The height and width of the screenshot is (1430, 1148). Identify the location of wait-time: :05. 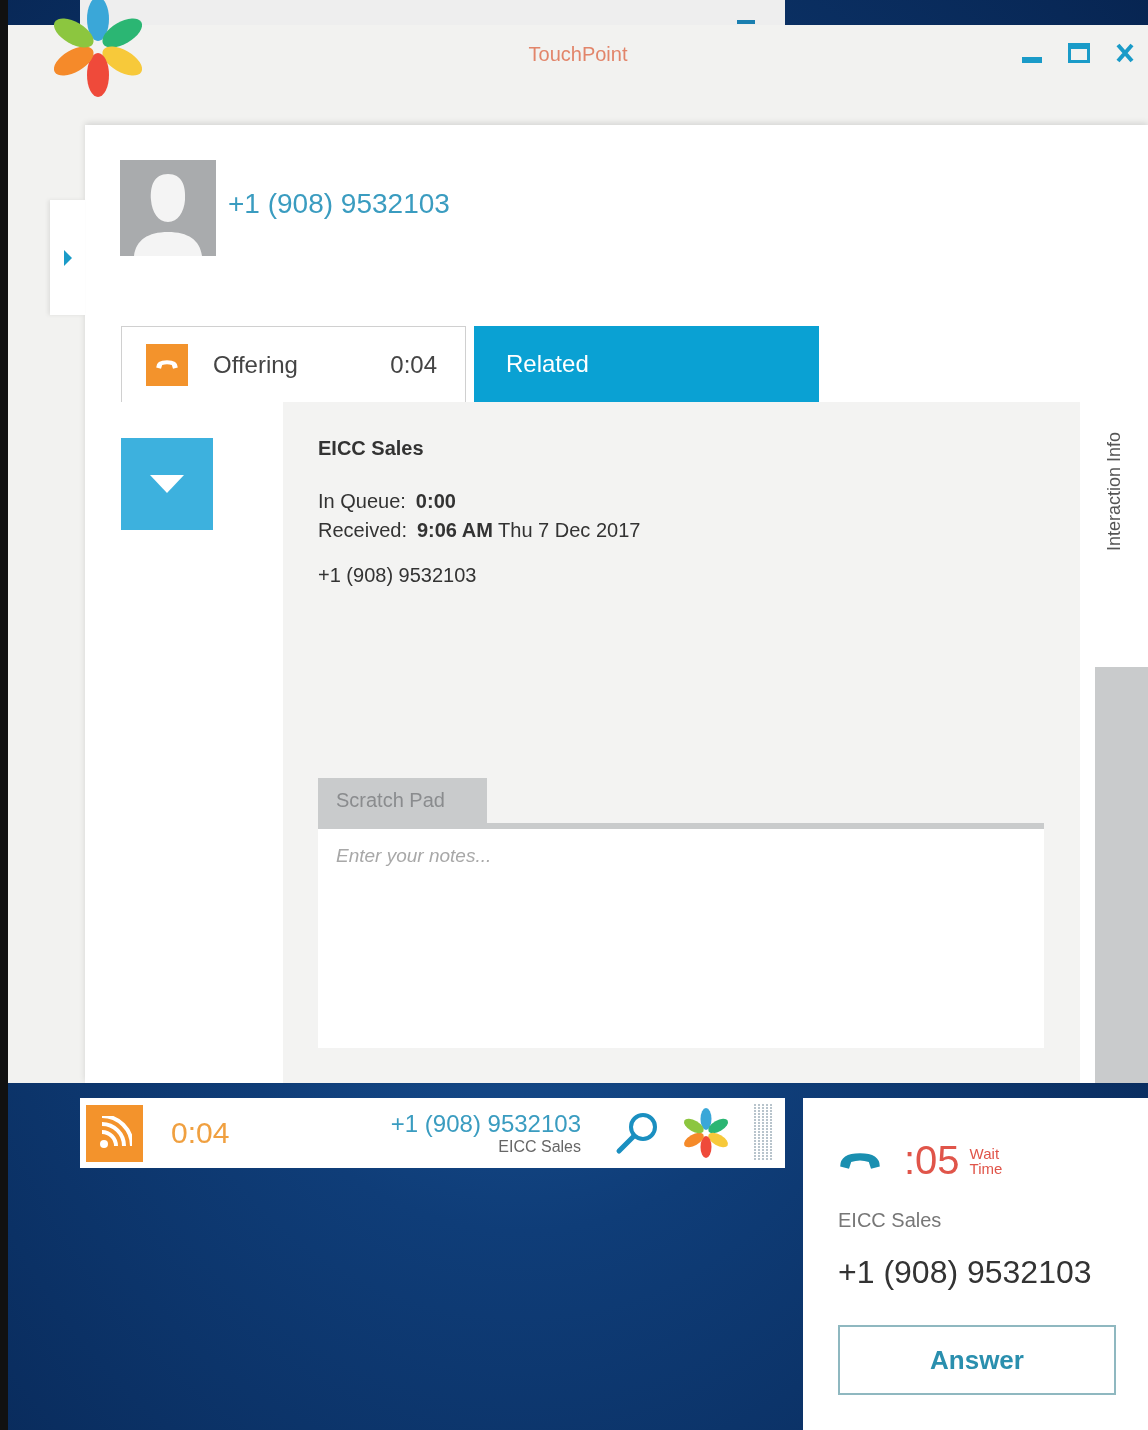
(932, 1160).